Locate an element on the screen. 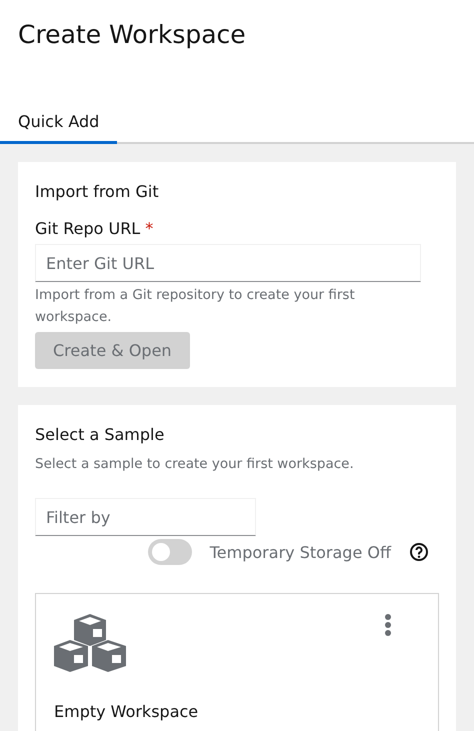  helper-text: Import from a Git repository to create your first workspace. is located at coordinates (195, 306).